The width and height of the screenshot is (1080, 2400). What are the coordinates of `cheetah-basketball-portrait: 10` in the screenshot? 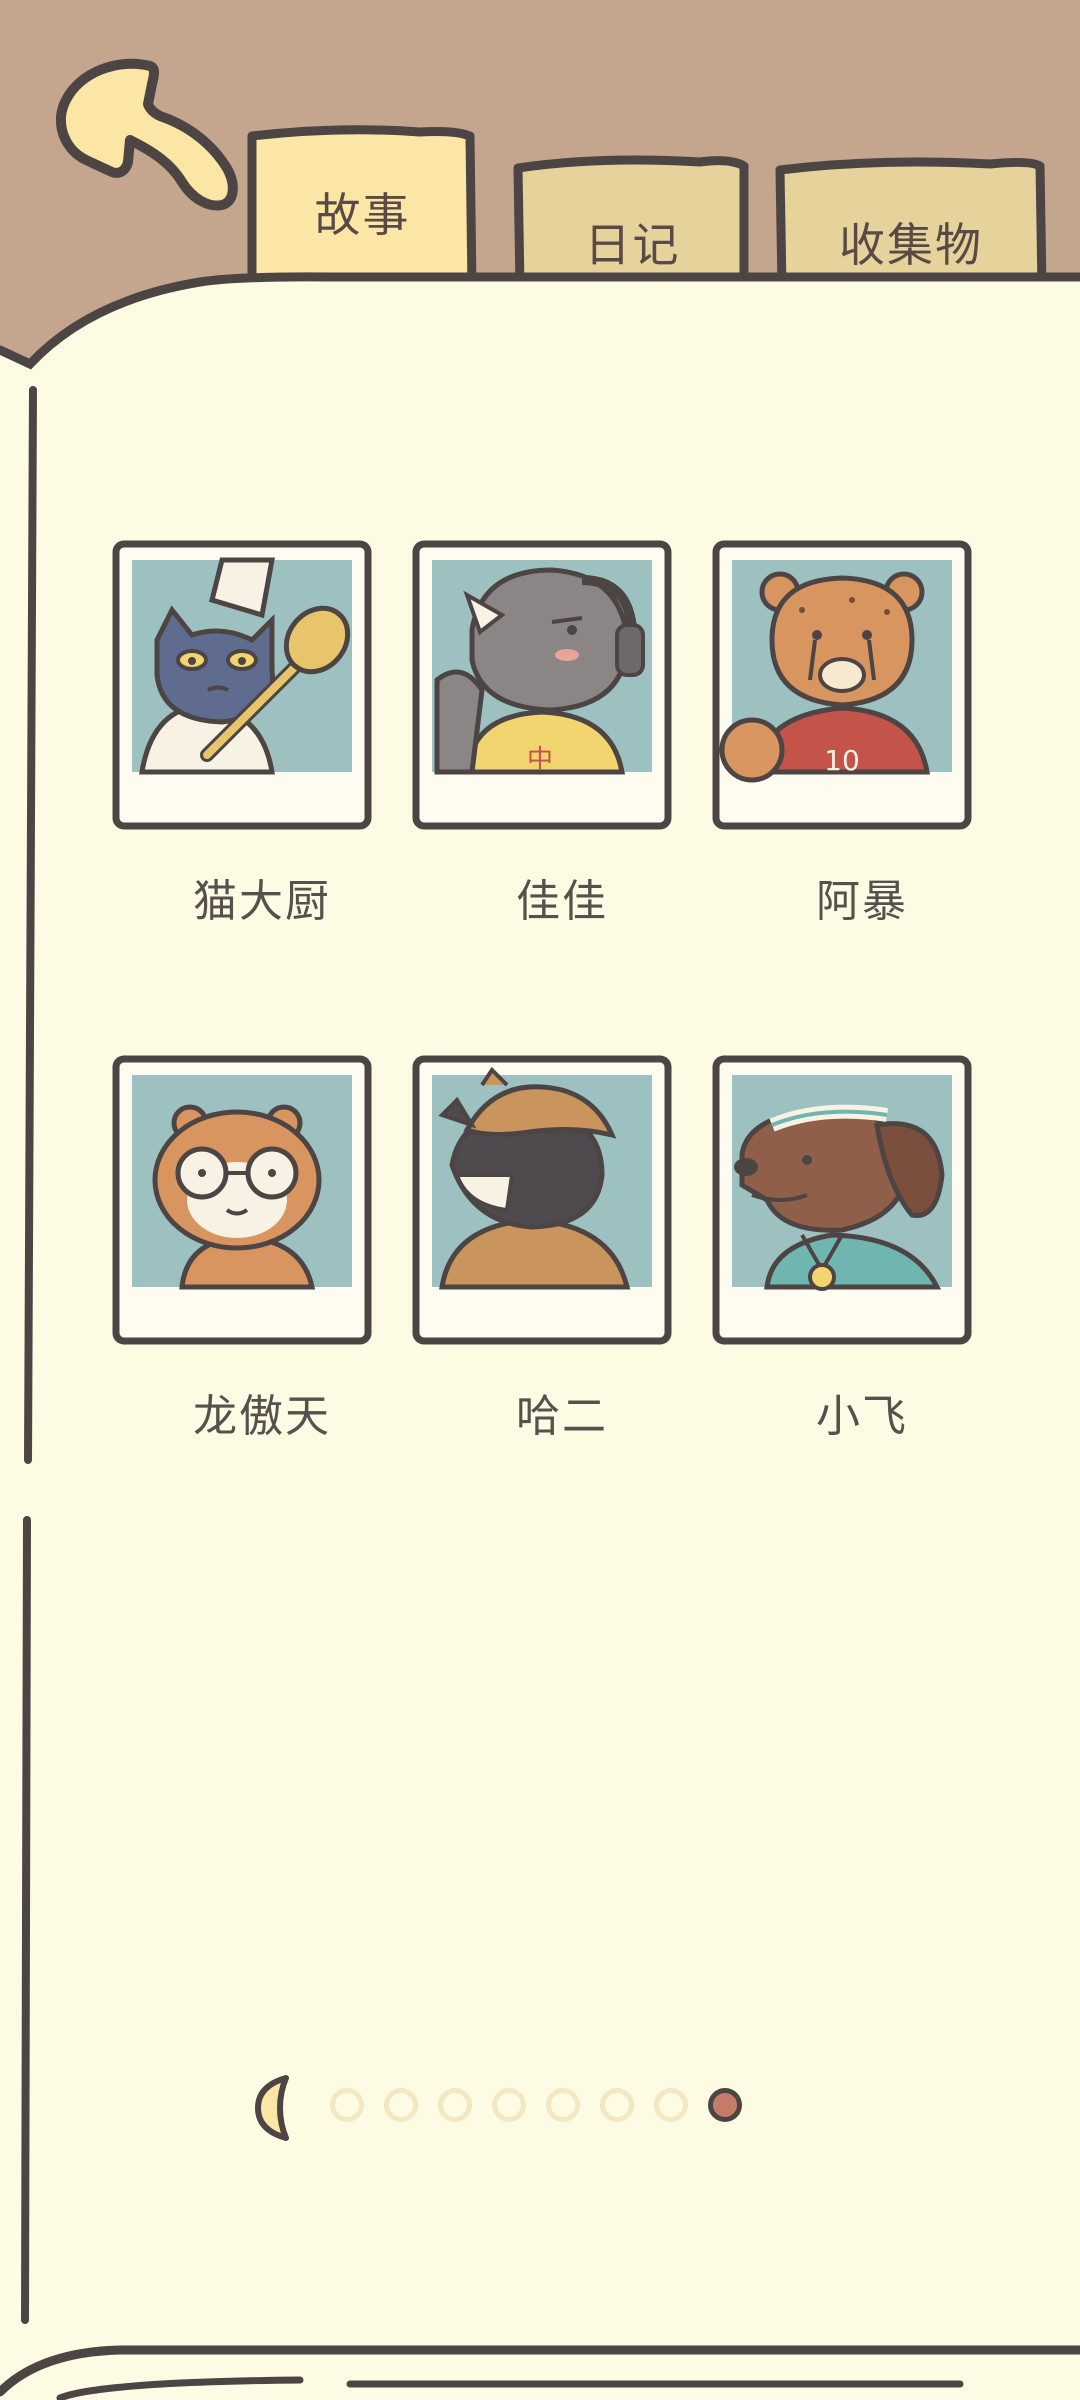 It's located at (862, 700).